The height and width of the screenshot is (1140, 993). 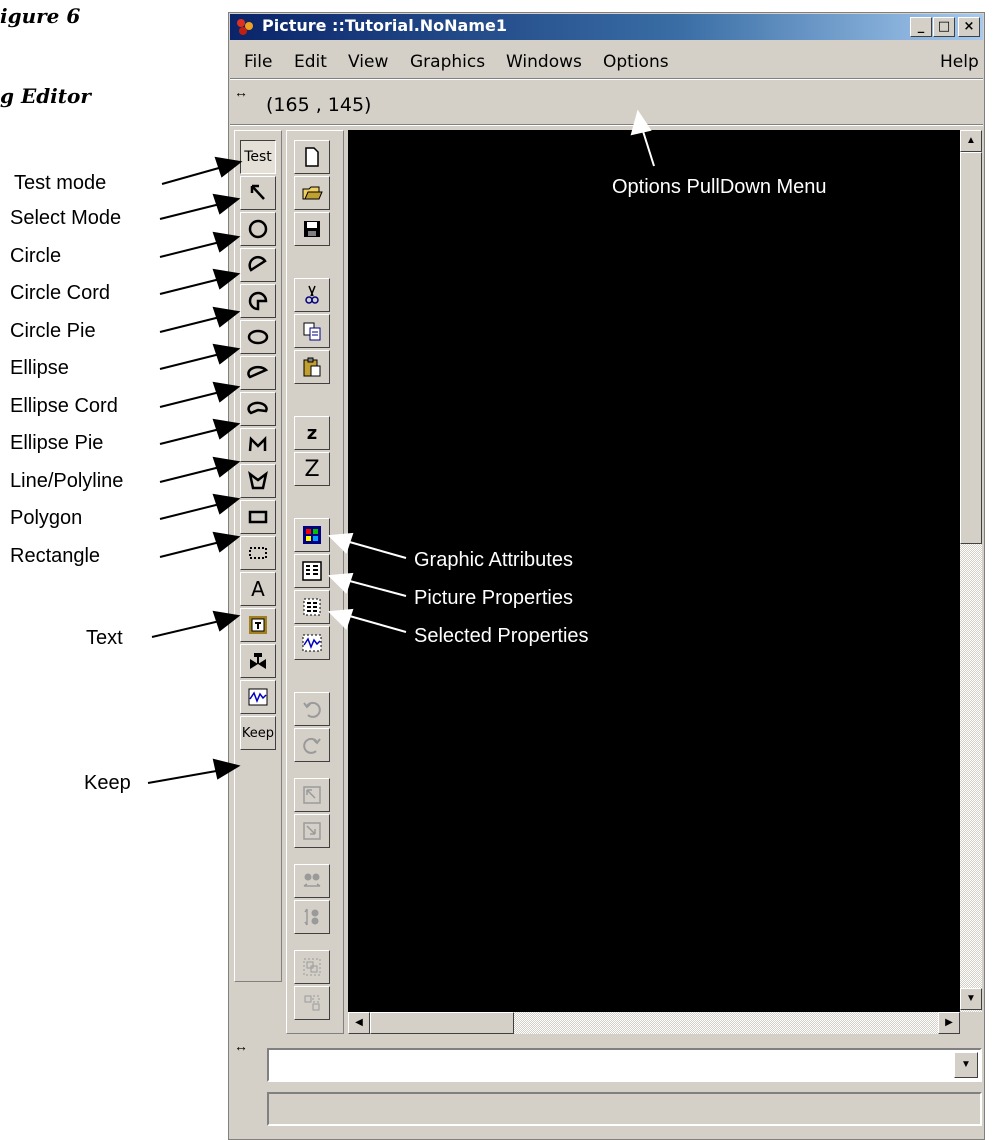 I want to click on open-button, so click(x=312, y=193).